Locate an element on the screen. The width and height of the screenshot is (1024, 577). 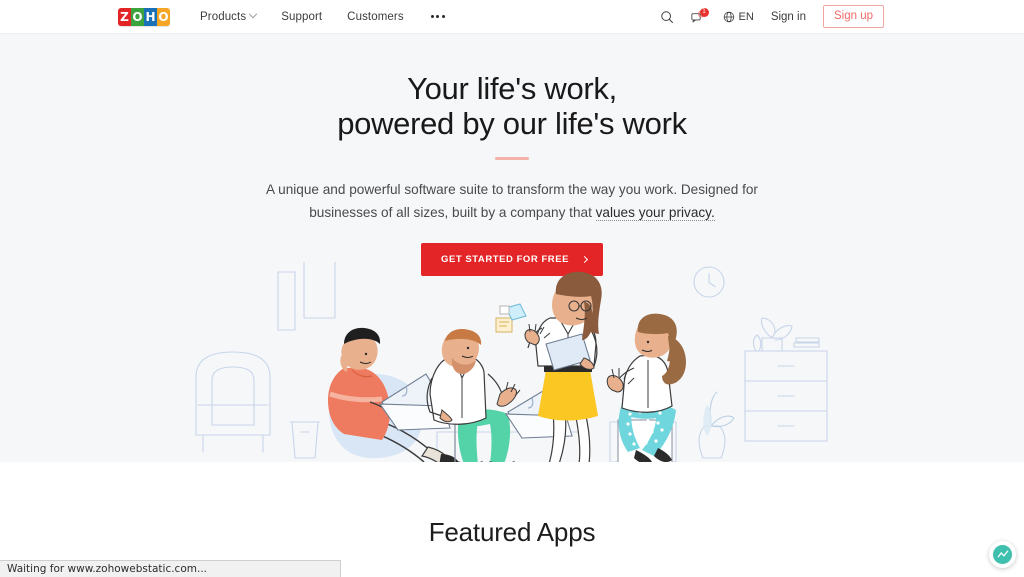
language-label: EN is located at coordinates (746, 16).